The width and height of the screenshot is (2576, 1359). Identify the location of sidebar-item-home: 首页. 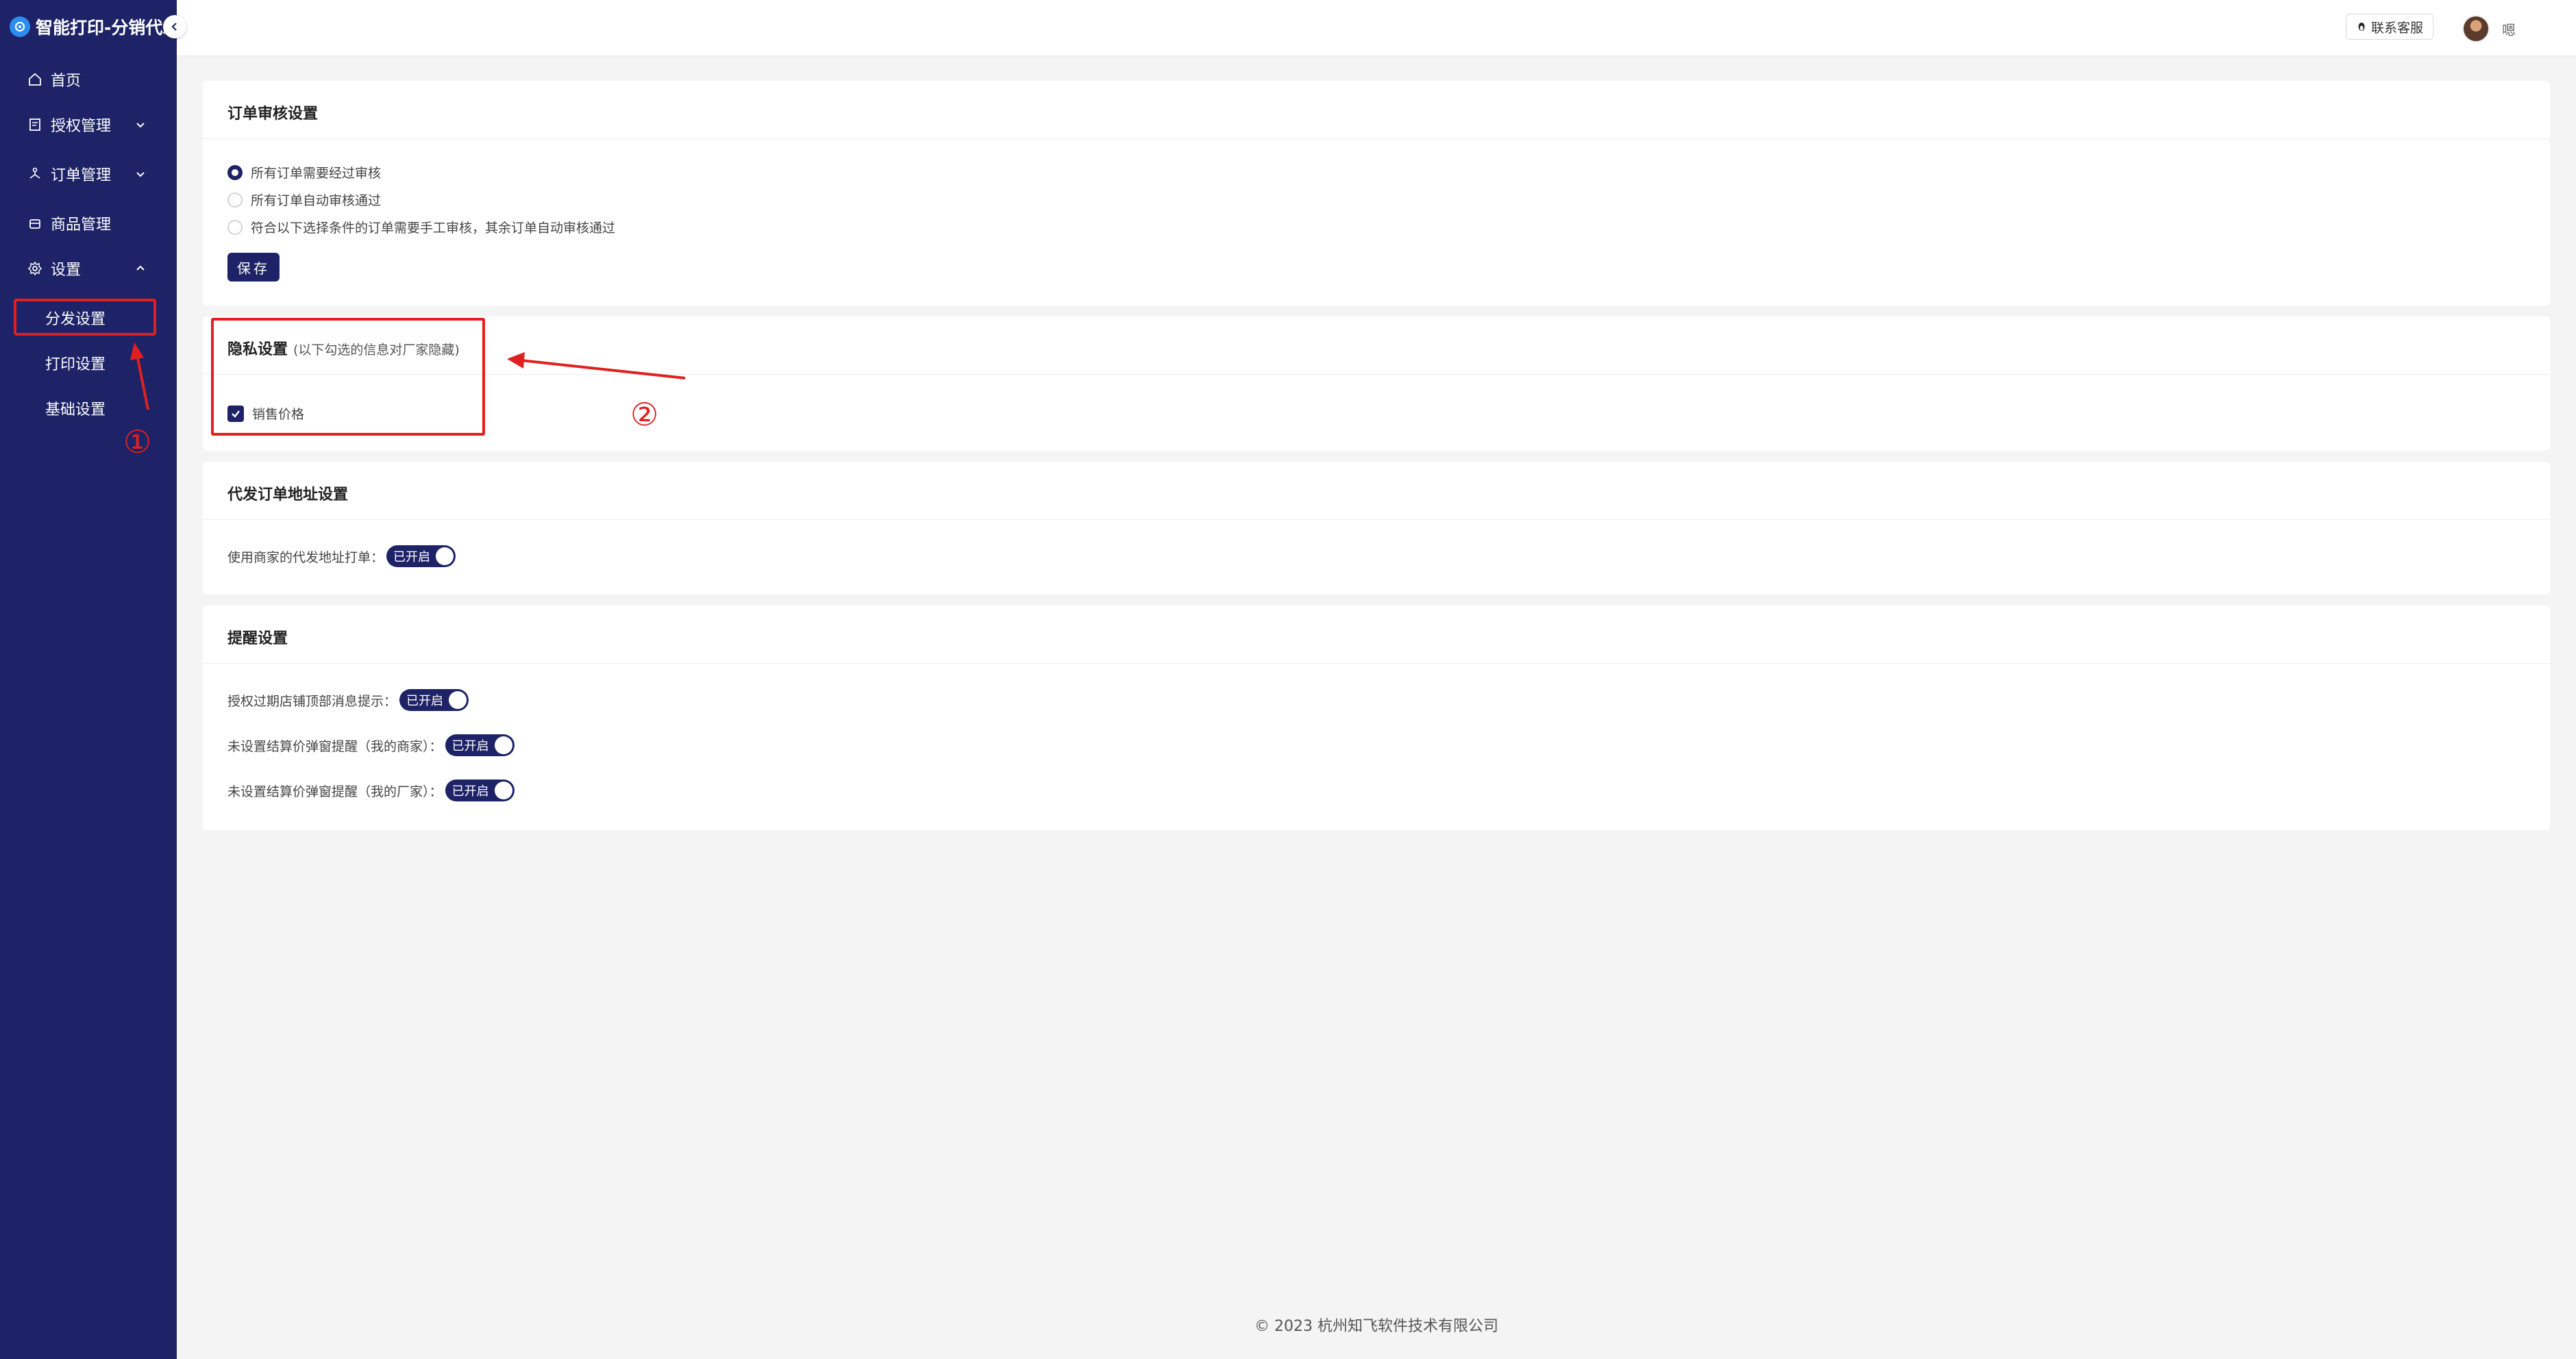
(88, 79).